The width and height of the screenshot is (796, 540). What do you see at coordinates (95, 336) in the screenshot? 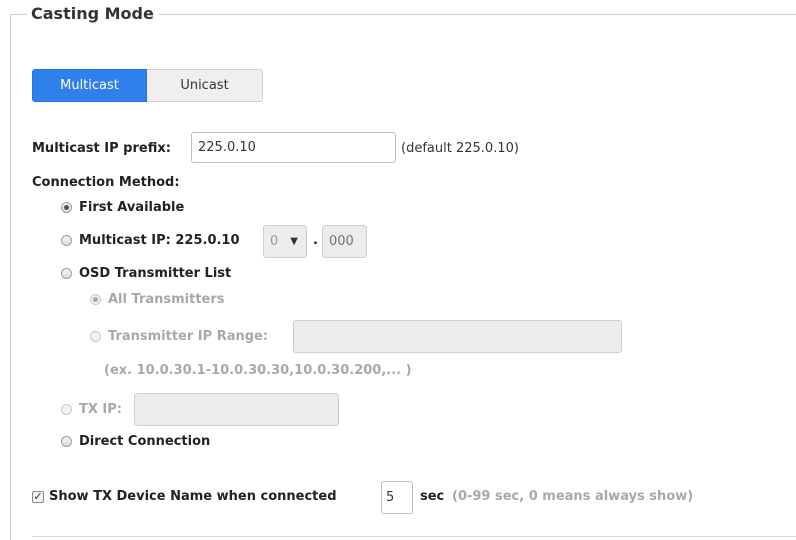
I see `transmitter-ip-range-radio` at bounding box center [95, 336].